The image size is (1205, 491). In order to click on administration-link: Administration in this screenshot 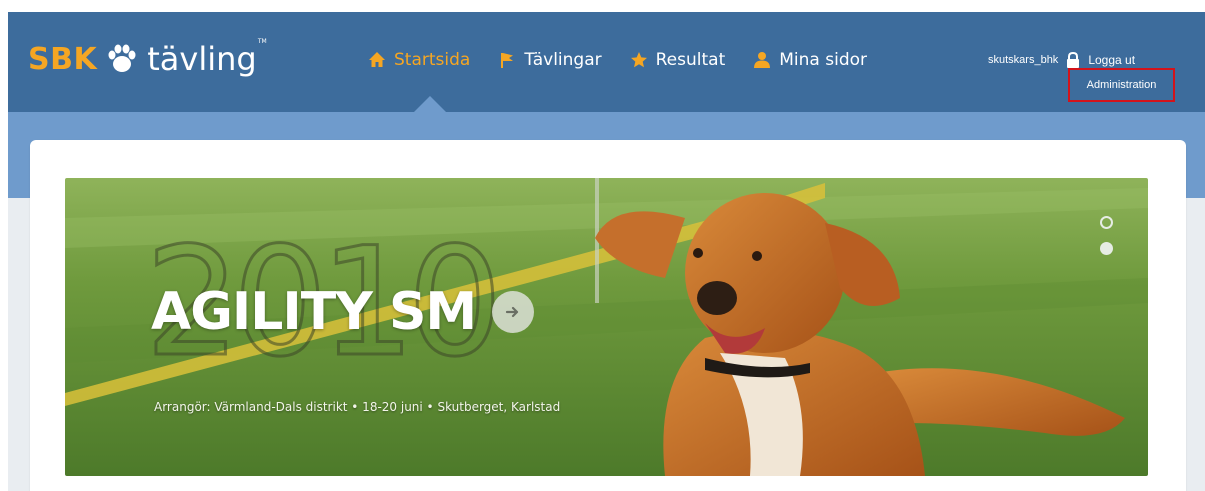, I will do `click(1122, 85)`.